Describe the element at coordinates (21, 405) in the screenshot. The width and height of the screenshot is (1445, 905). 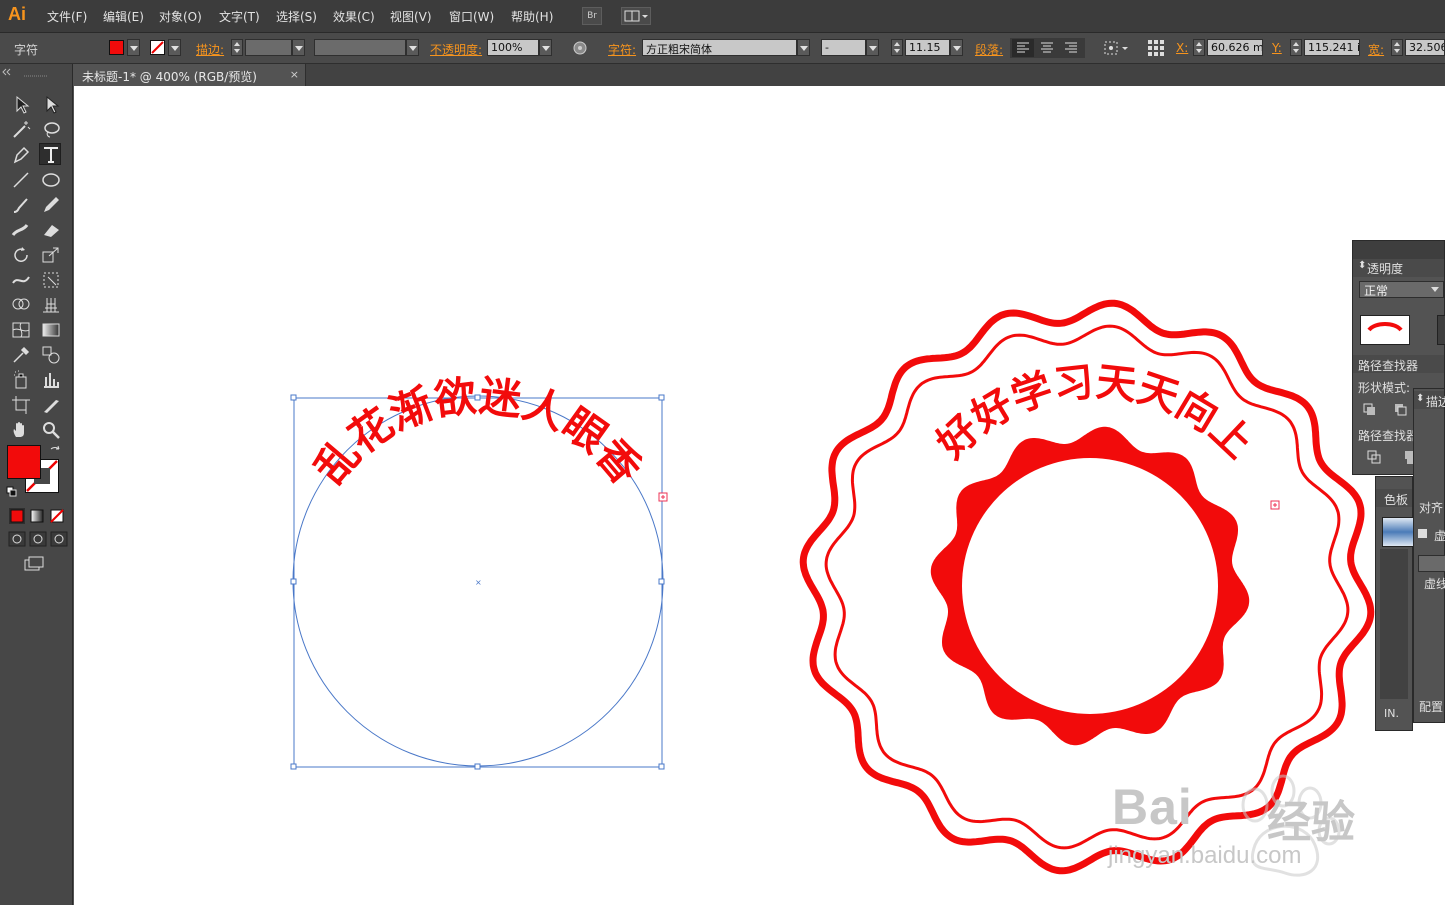
I see `artboard-tool` at that location.